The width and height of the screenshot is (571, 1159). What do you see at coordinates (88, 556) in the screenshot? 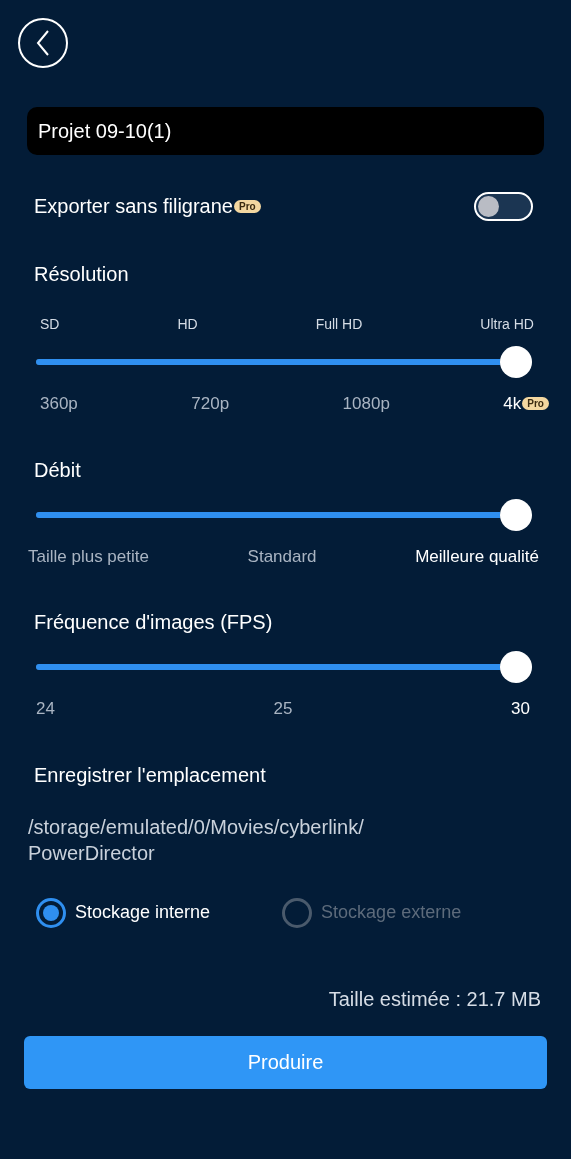
I see `option-label: Taille plus petite` at bounding box center [88, 556].